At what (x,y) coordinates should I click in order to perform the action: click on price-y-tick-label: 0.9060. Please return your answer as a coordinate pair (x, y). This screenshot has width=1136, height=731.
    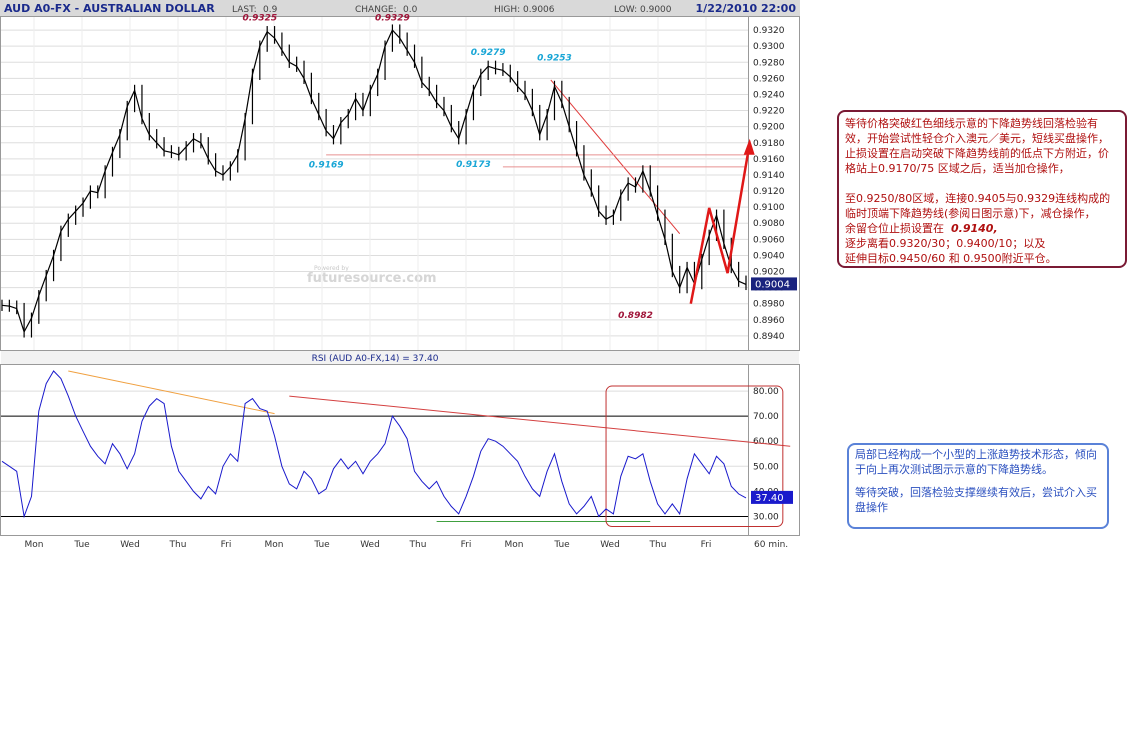
    Looking at the image, I should click on (769, 240).